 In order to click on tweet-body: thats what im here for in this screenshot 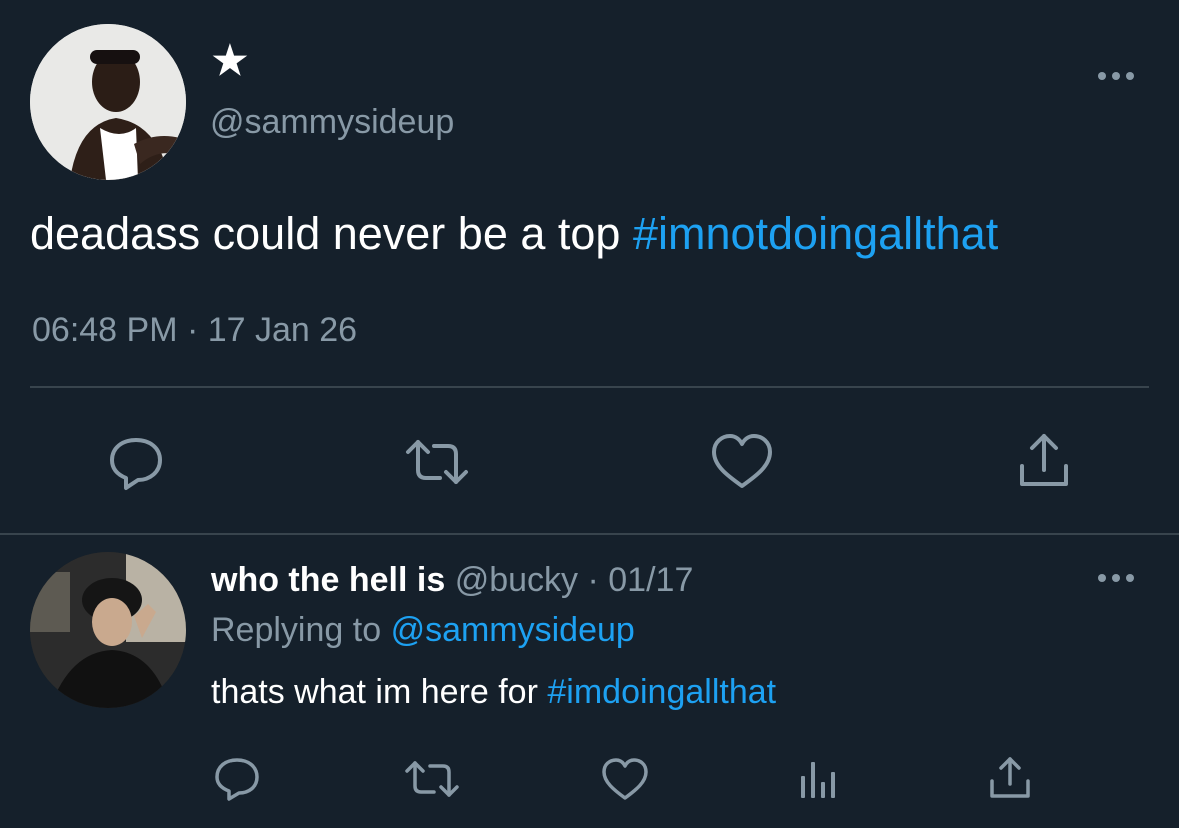, I will do `click(374, 692)`.